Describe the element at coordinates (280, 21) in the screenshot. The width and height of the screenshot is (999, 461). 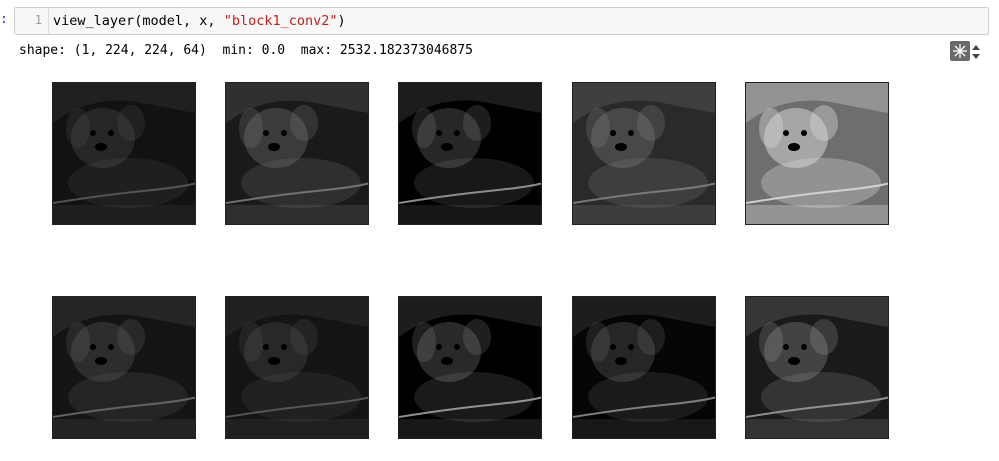
I see `code-string-literal: "block1_conv2"` at that location.